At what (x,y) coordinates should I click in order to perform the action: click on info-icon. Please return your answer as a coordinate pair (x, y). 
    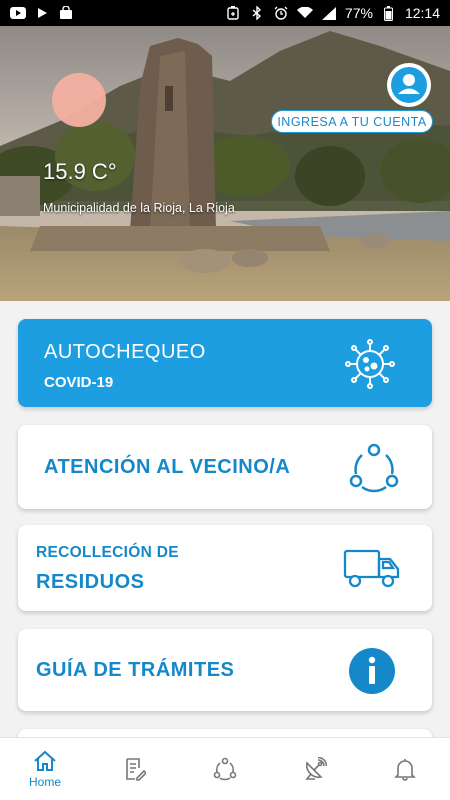
    Looking at the image, I should click on (372, 671).